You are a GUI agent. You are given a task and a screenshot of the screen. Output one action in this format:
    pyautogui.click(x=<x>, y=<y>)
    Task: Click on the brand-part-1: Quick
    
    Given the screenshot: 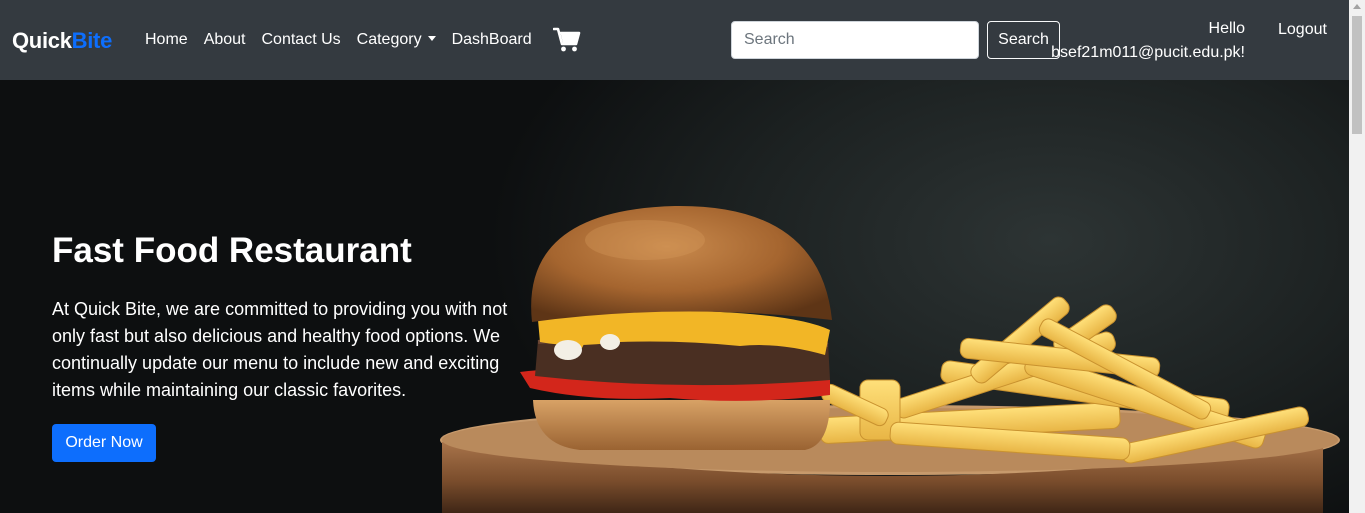 What is the action you would take?
    pyautogui.click(x=42, y=40)
    